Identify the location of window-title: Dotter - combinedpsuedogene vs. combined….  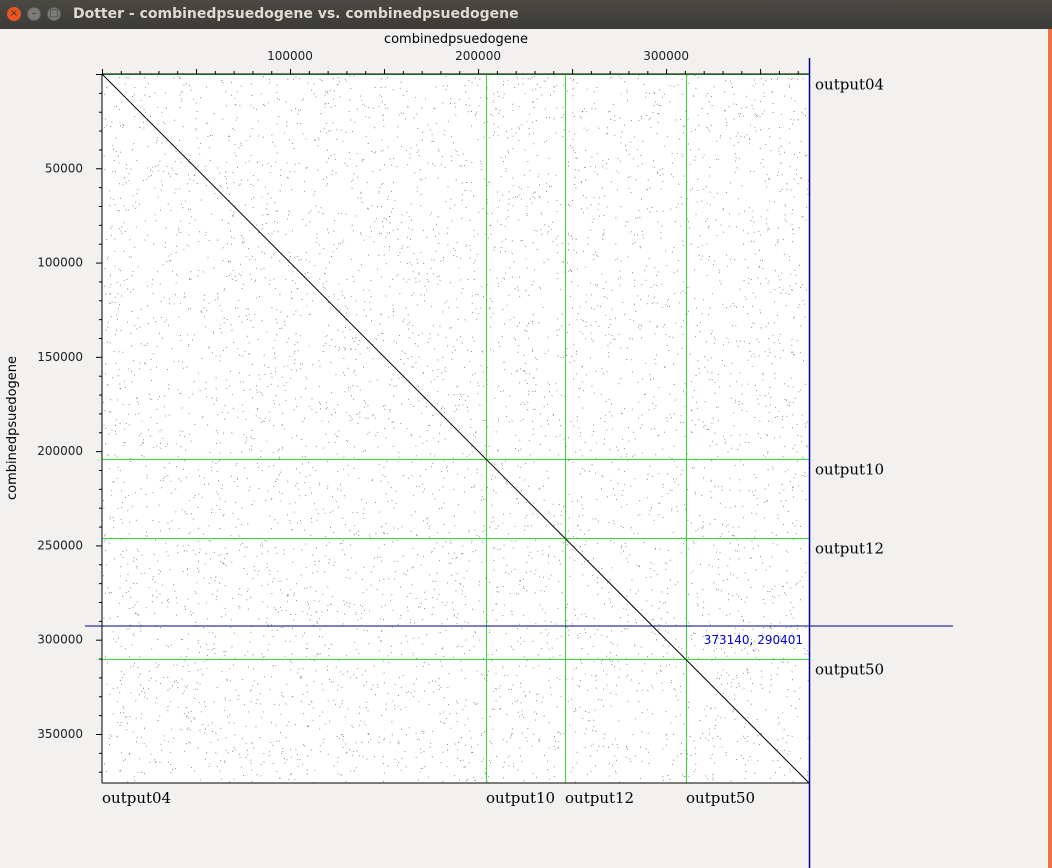
(296, 14).